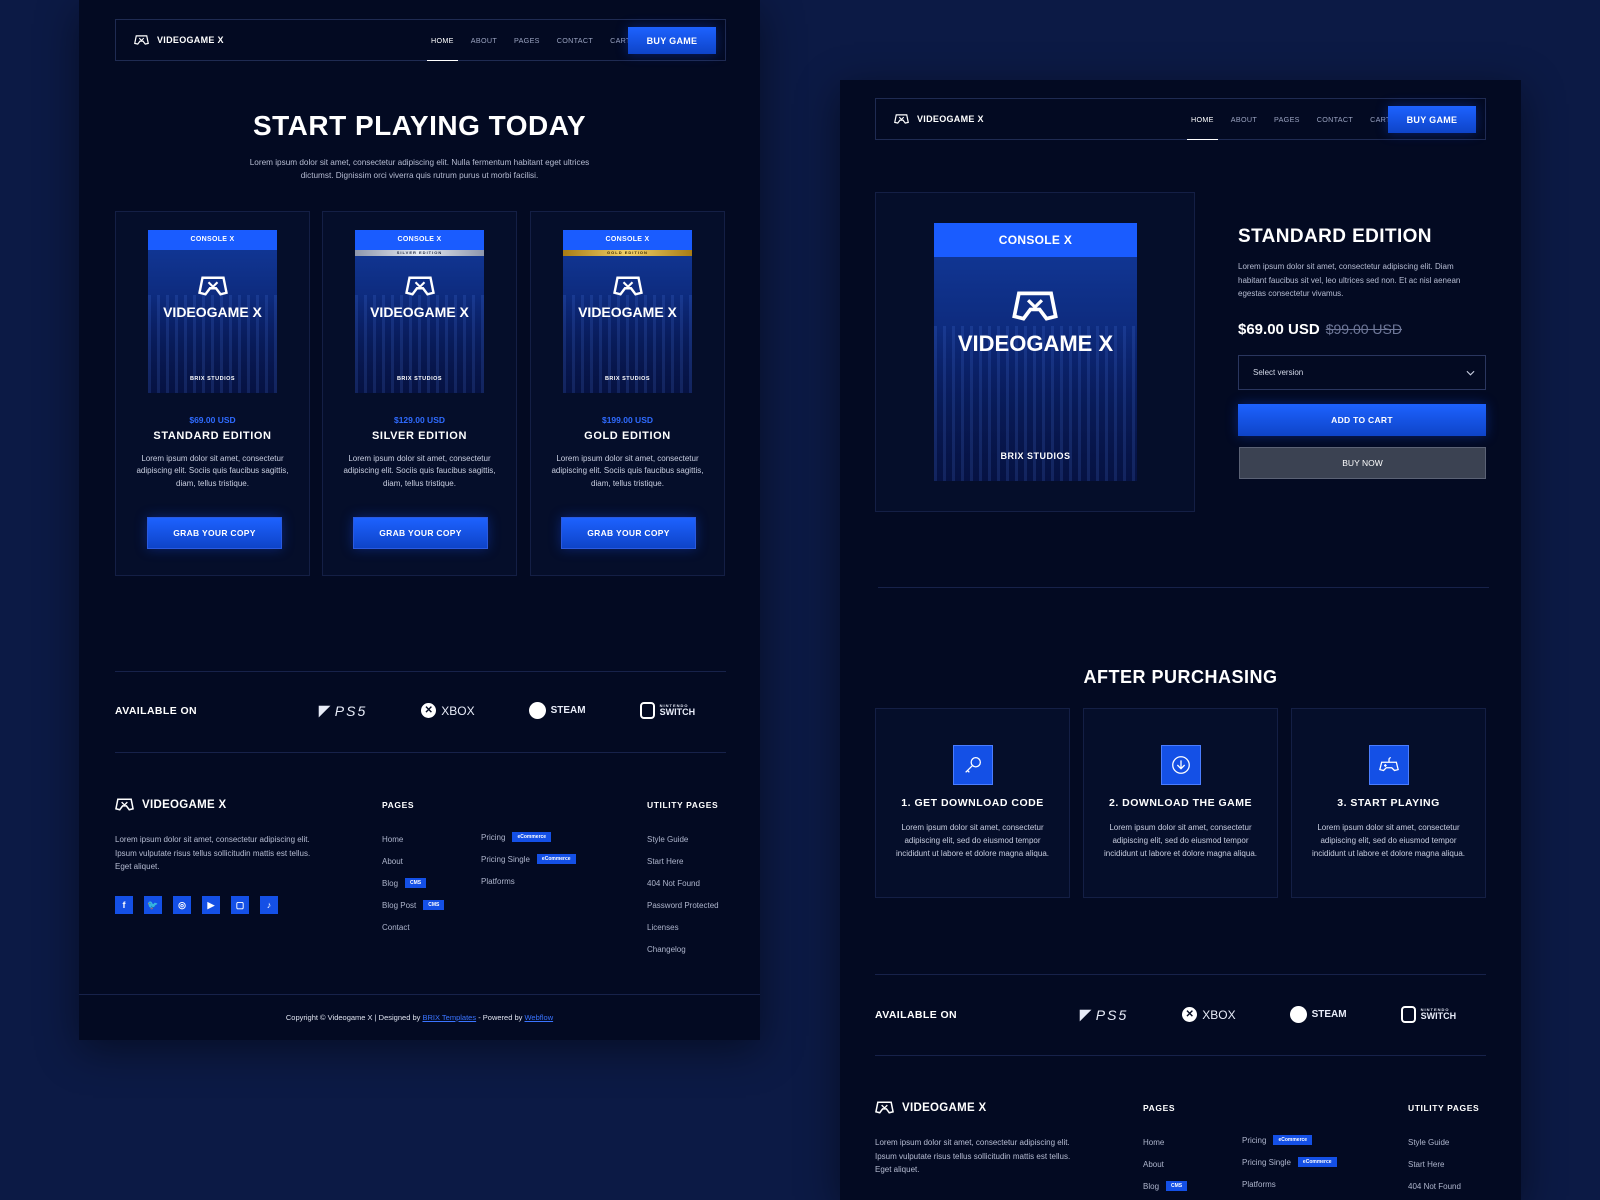  What do you see at coordinates (1180, 765) in the screenshot?
I see `step-icon-box` at bounding box center [1180, 765].